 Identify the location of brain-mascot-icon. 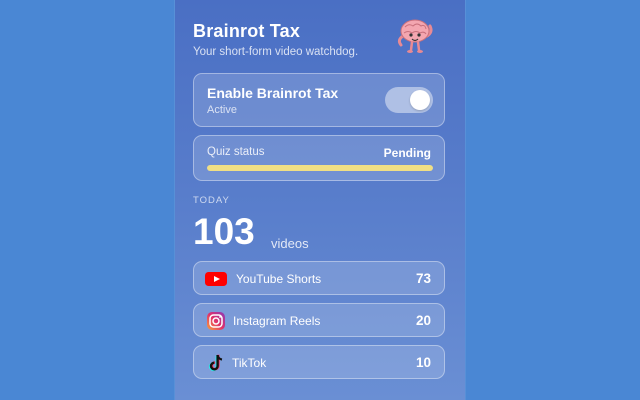
(415, 36).